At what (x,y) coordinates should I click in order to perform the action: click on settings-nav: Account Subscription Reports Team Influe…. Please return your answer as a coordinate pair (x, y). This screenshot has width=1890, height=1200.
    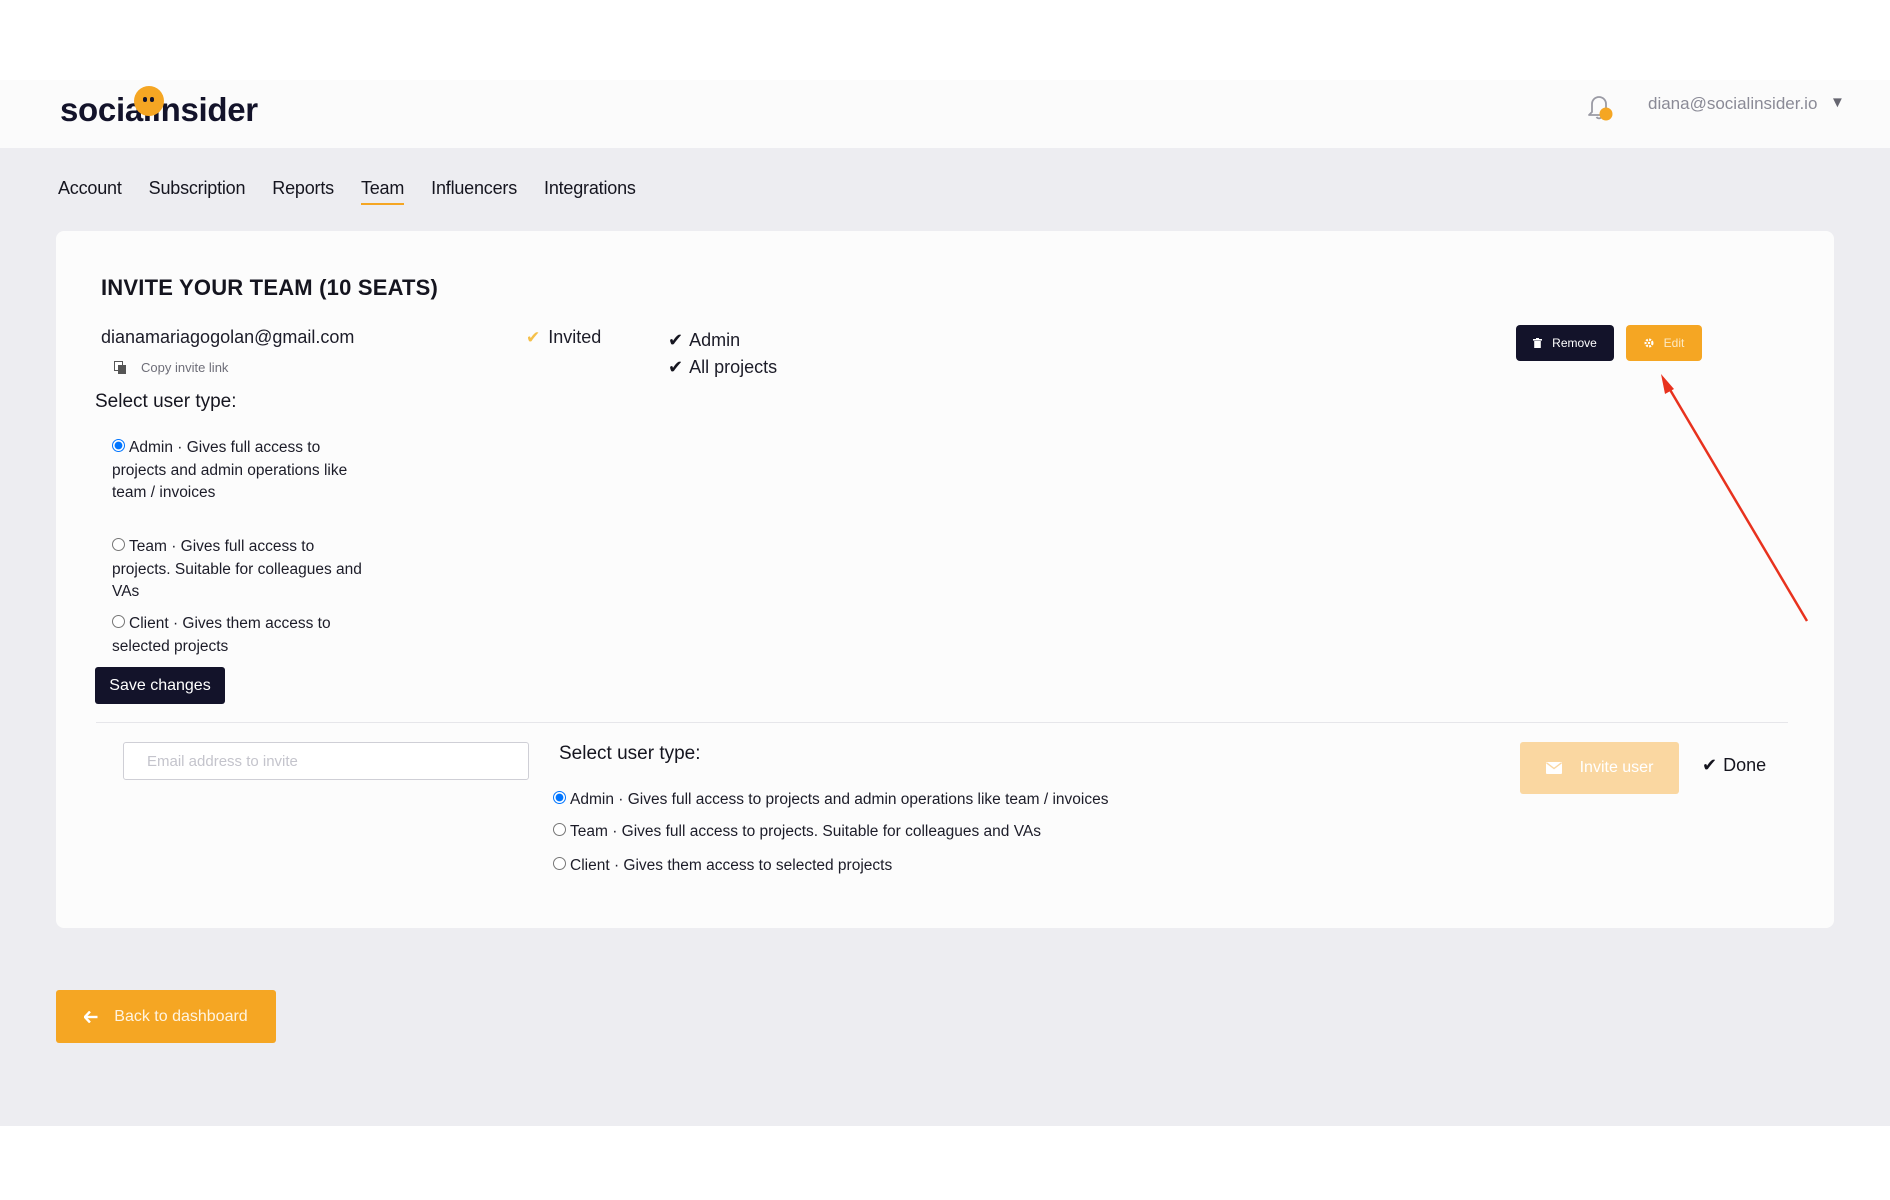
    Looking at the image, I should click on (347, 191).